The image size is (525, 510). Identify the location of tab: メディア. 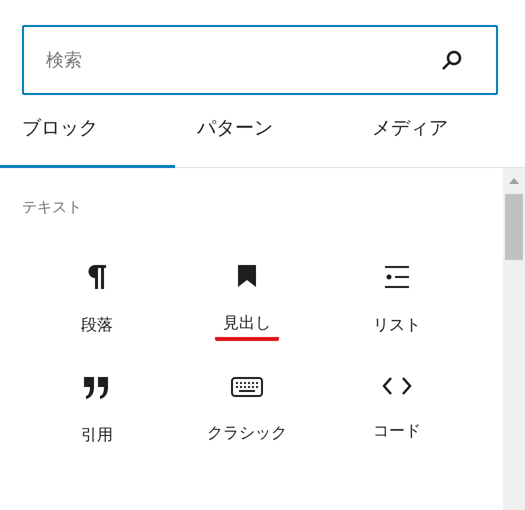
(437, 131).